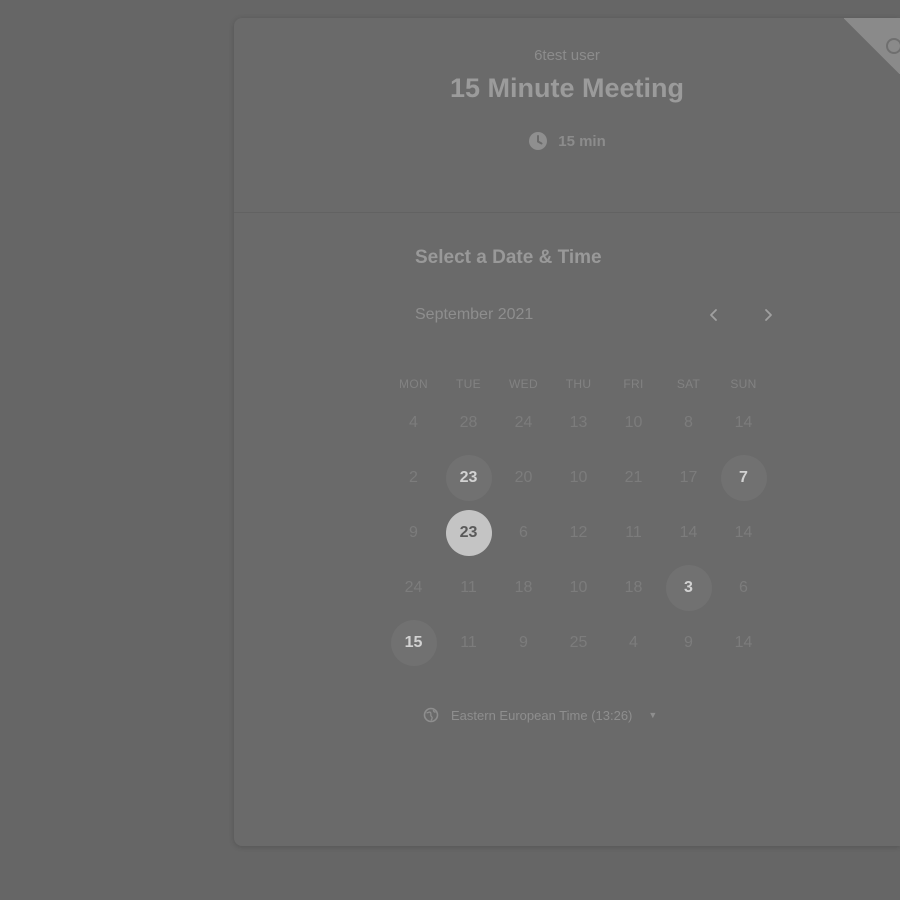 The height and width of the screenshot is (900, 900). I want to click on month-navigation: September 2021, so click(595, 316).